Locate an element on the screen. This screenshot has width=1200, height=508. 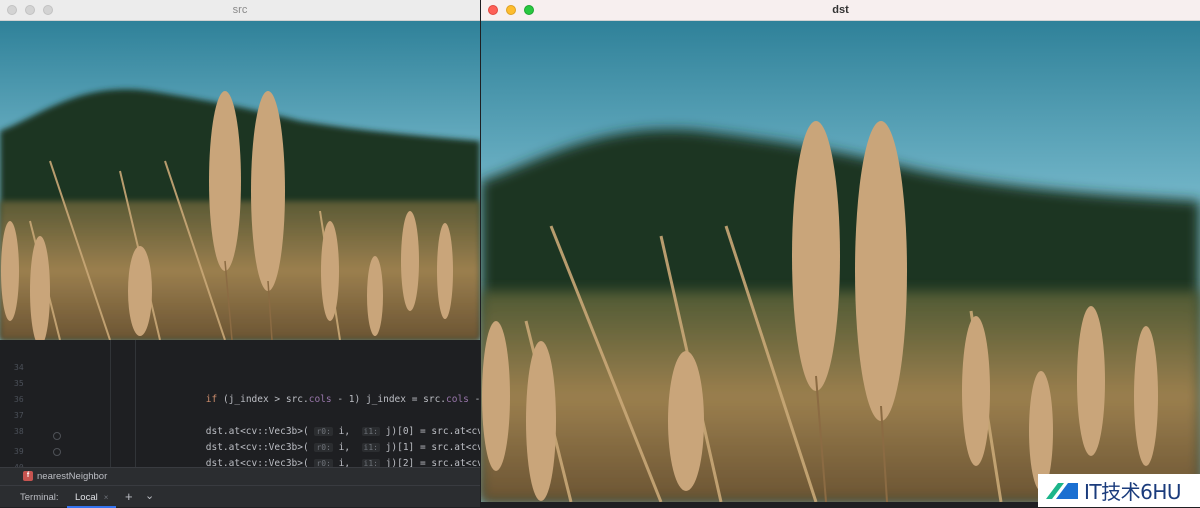
code-line: 39 } is located at coordinates (240, 442).